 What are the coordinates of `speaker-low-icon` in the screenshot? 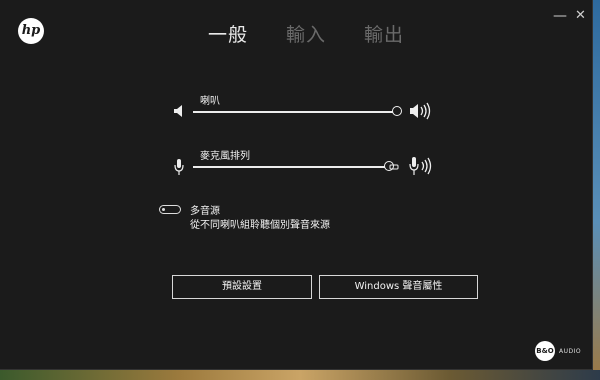 It's located at (178, 111).